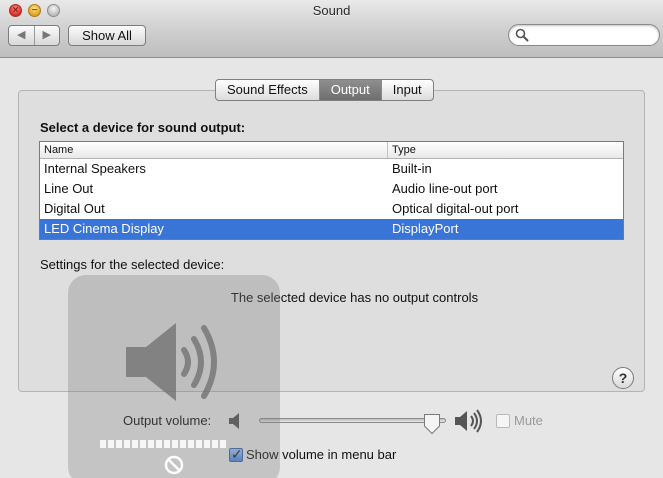  I want to click on search-input, so click(593, 35).